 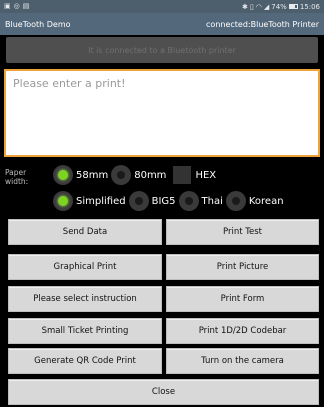 What do you see at coordinates (85, 299) in the screenshot?
I see `select-instruction-button: Please select instruction` at bounding box center [85, 299].